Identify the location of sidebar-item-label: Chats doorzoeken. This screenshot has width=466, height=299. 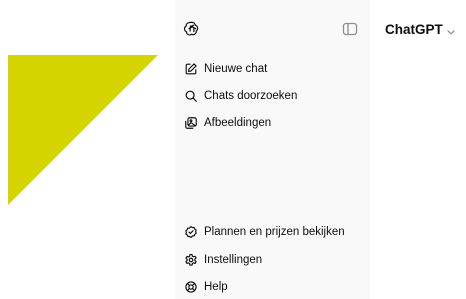
(251, 96).